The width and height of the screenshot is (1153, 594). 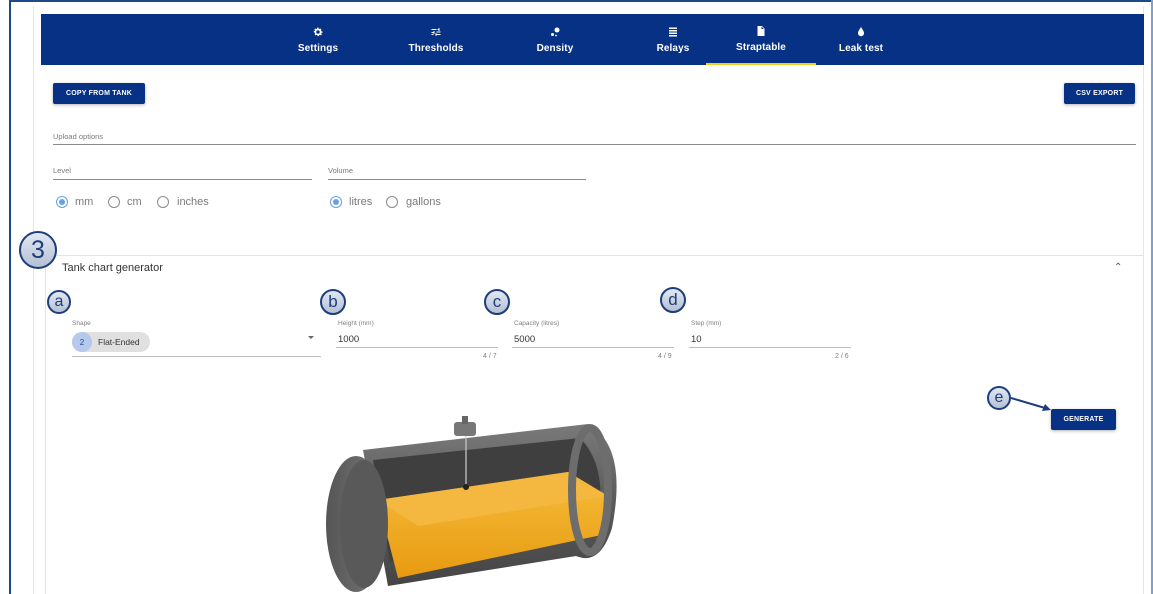 I want to click on frame-left-border, so click(x=10, y=297).